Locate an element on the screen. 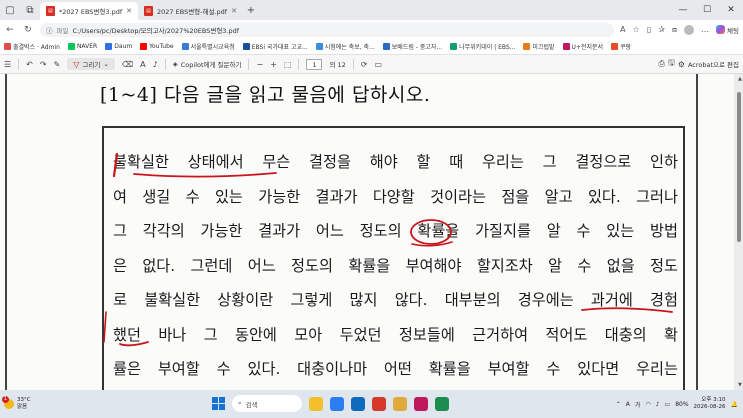 This screenshot has height=418, width=743. zoom-out-button: − is located at coordinates (259, 64).